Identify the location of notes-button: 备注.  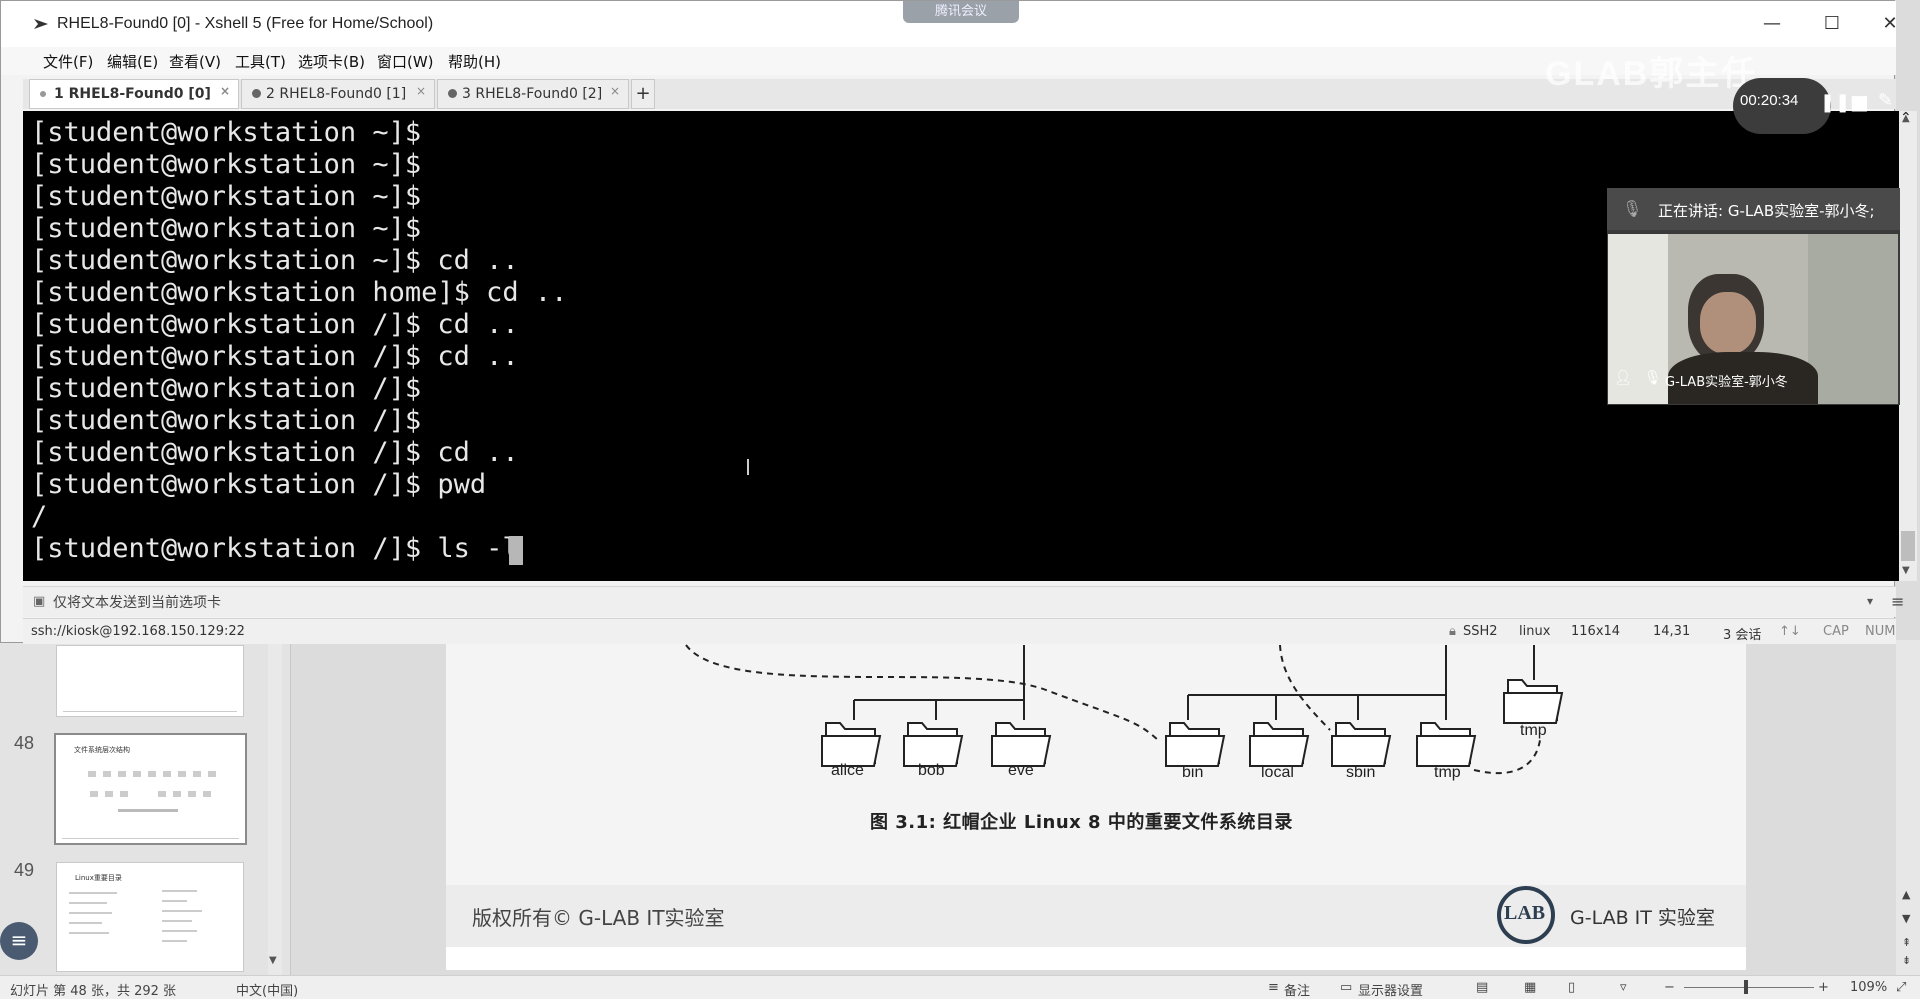
(1297, 989).